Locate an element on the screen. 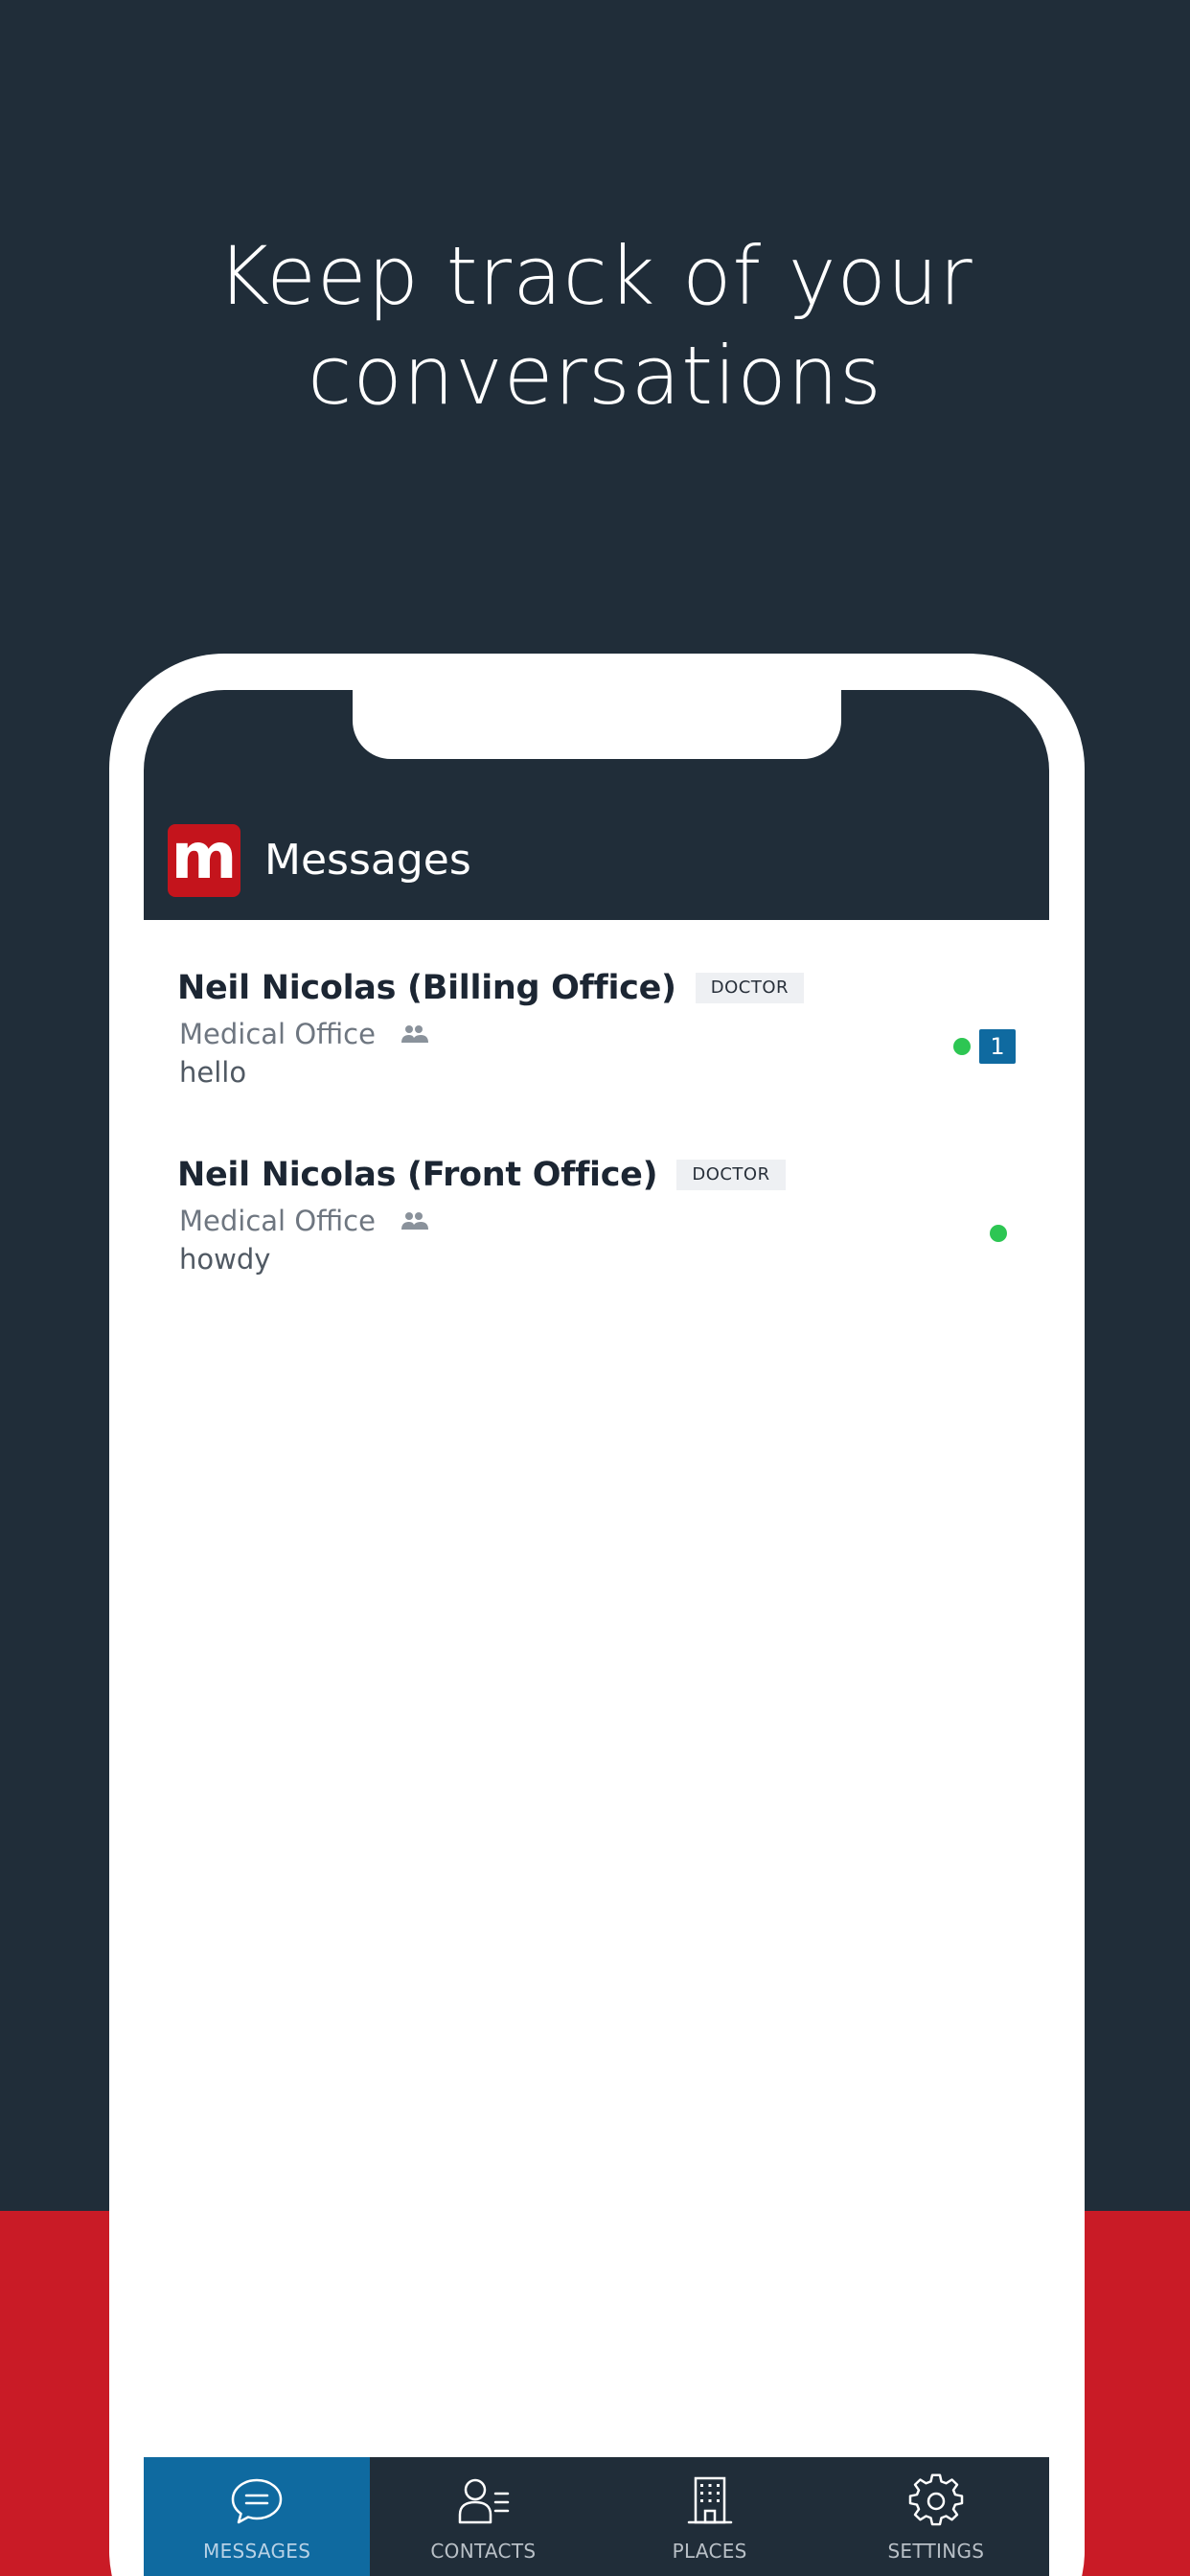 This screenshot has width=1190, height=2576. bottom-tab-bar: MESSAGES CONTACTS PLACES SETTINGS is located at coordinates (596, 2516).